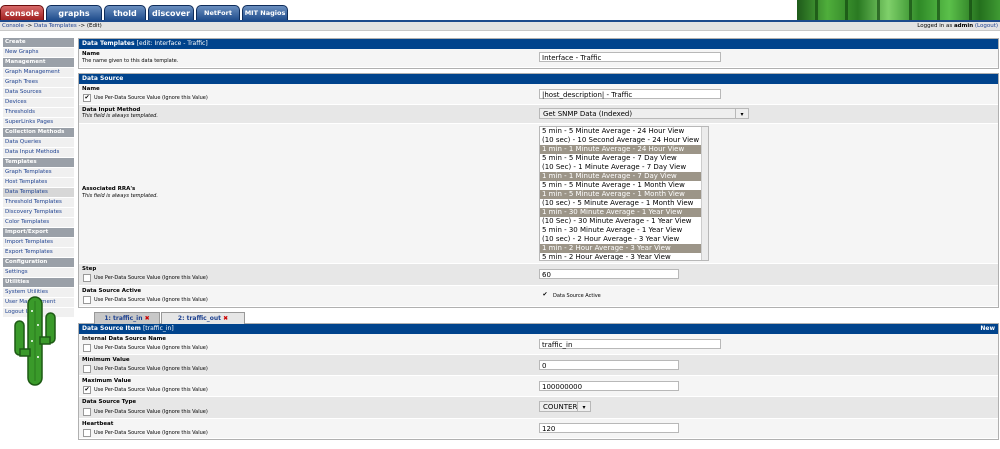 The image size is (1000, 449). I want to click on sidebar-item-export-templates: Export Templates, so click(38, 253).